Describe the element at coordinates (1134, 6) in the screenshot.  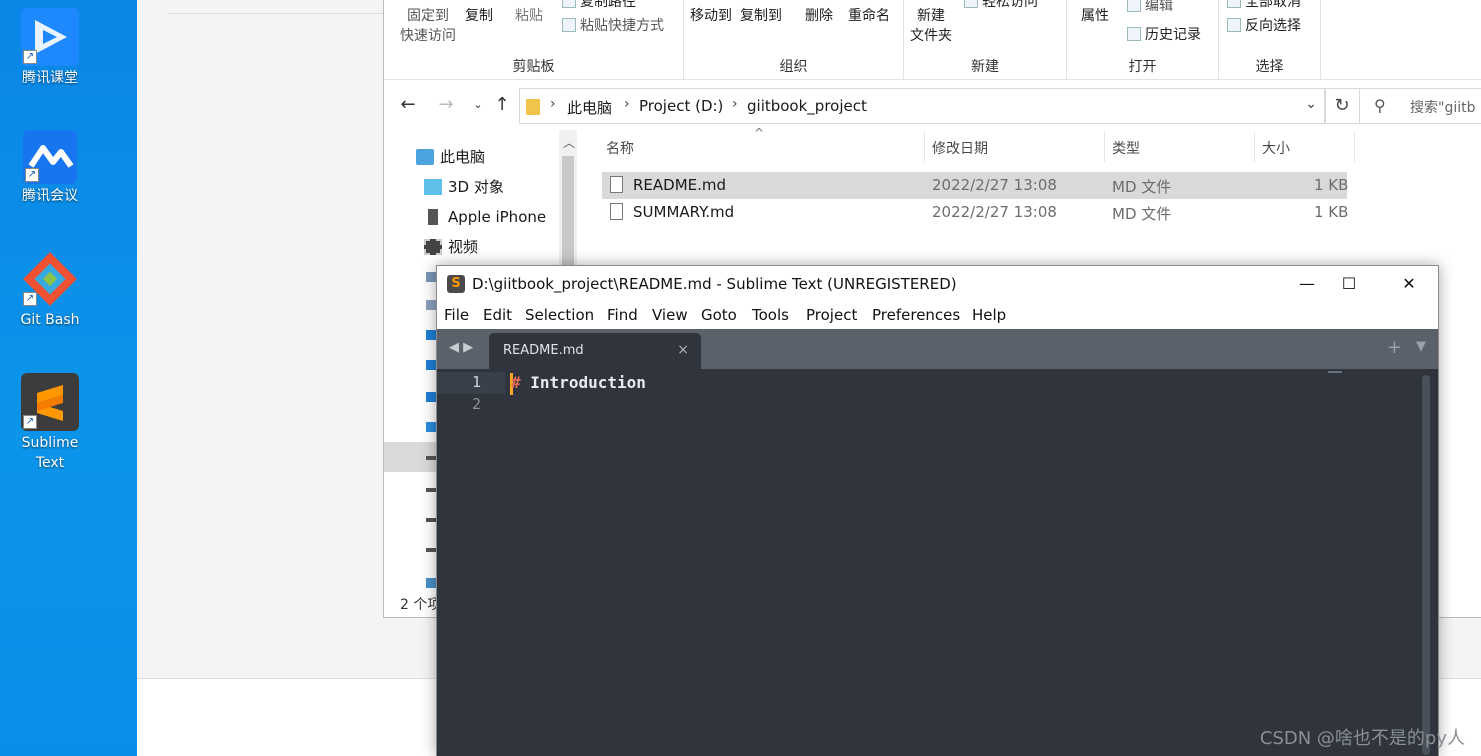
I see `edit-icon` at that location.